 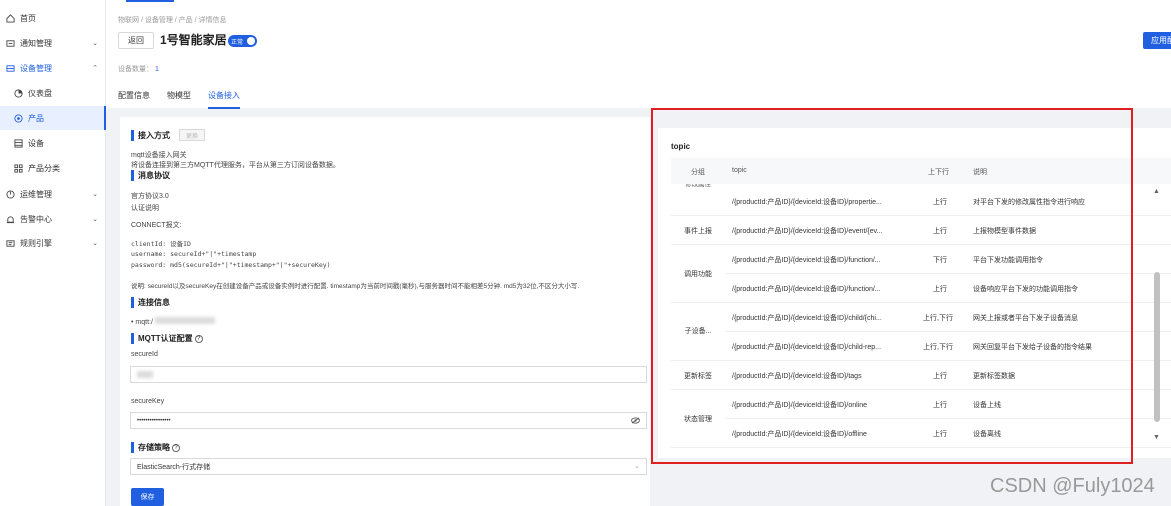 What do you see at coordinates (53, 194) in the screenshot?
I see `sidebar-item-ops: 运维管理 ⌄` at bounding box center [53, 194].